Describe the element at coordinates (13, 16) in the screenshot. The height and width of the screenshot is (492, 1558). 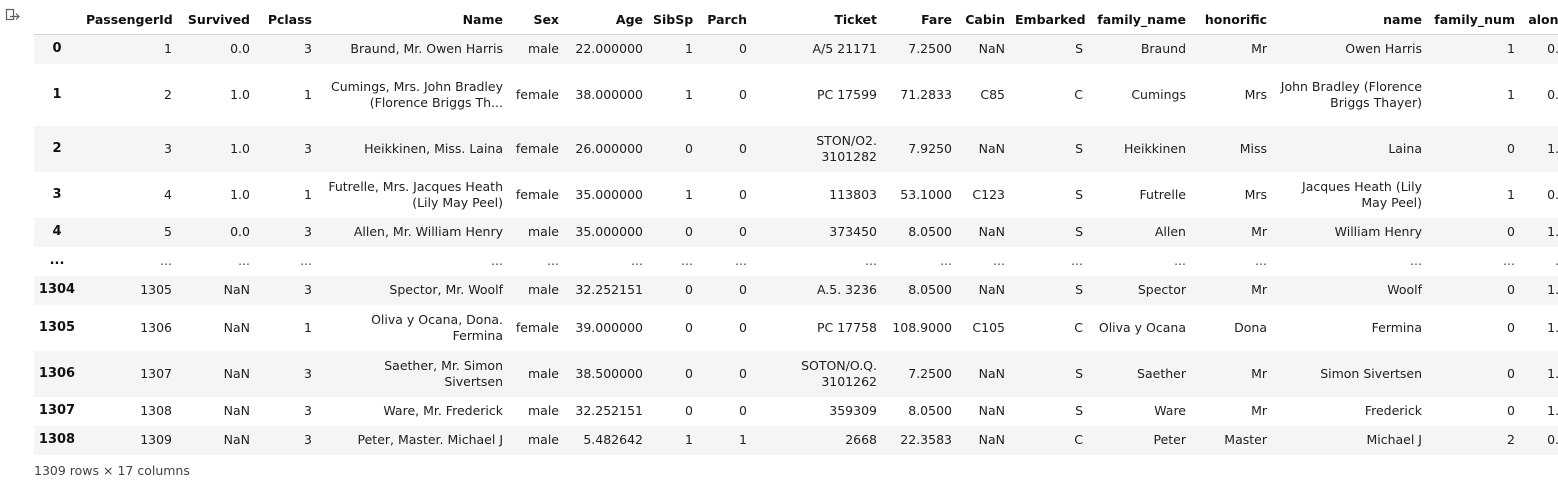
I see `output-arrow-icon` at that location.